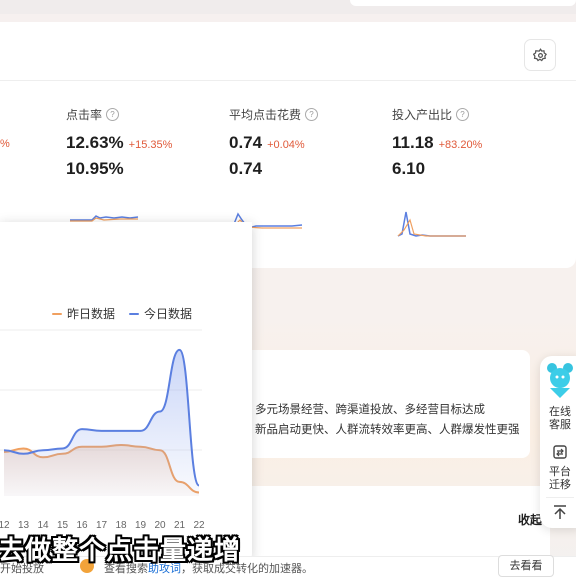 The width and height of the screenshot is (576, 577). I want to click on collapse-button: 收起, so click(530, 519).